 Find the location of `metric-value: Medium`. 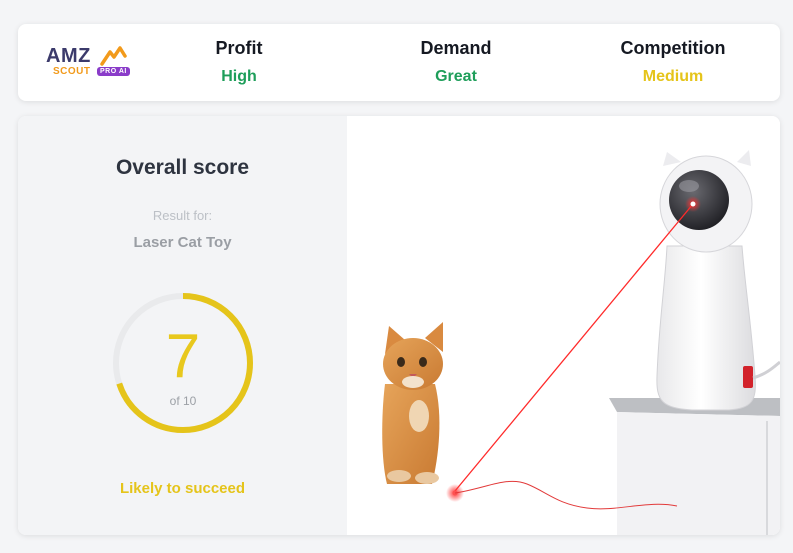

metric-value: Medium is located at coordinates (673, 76).